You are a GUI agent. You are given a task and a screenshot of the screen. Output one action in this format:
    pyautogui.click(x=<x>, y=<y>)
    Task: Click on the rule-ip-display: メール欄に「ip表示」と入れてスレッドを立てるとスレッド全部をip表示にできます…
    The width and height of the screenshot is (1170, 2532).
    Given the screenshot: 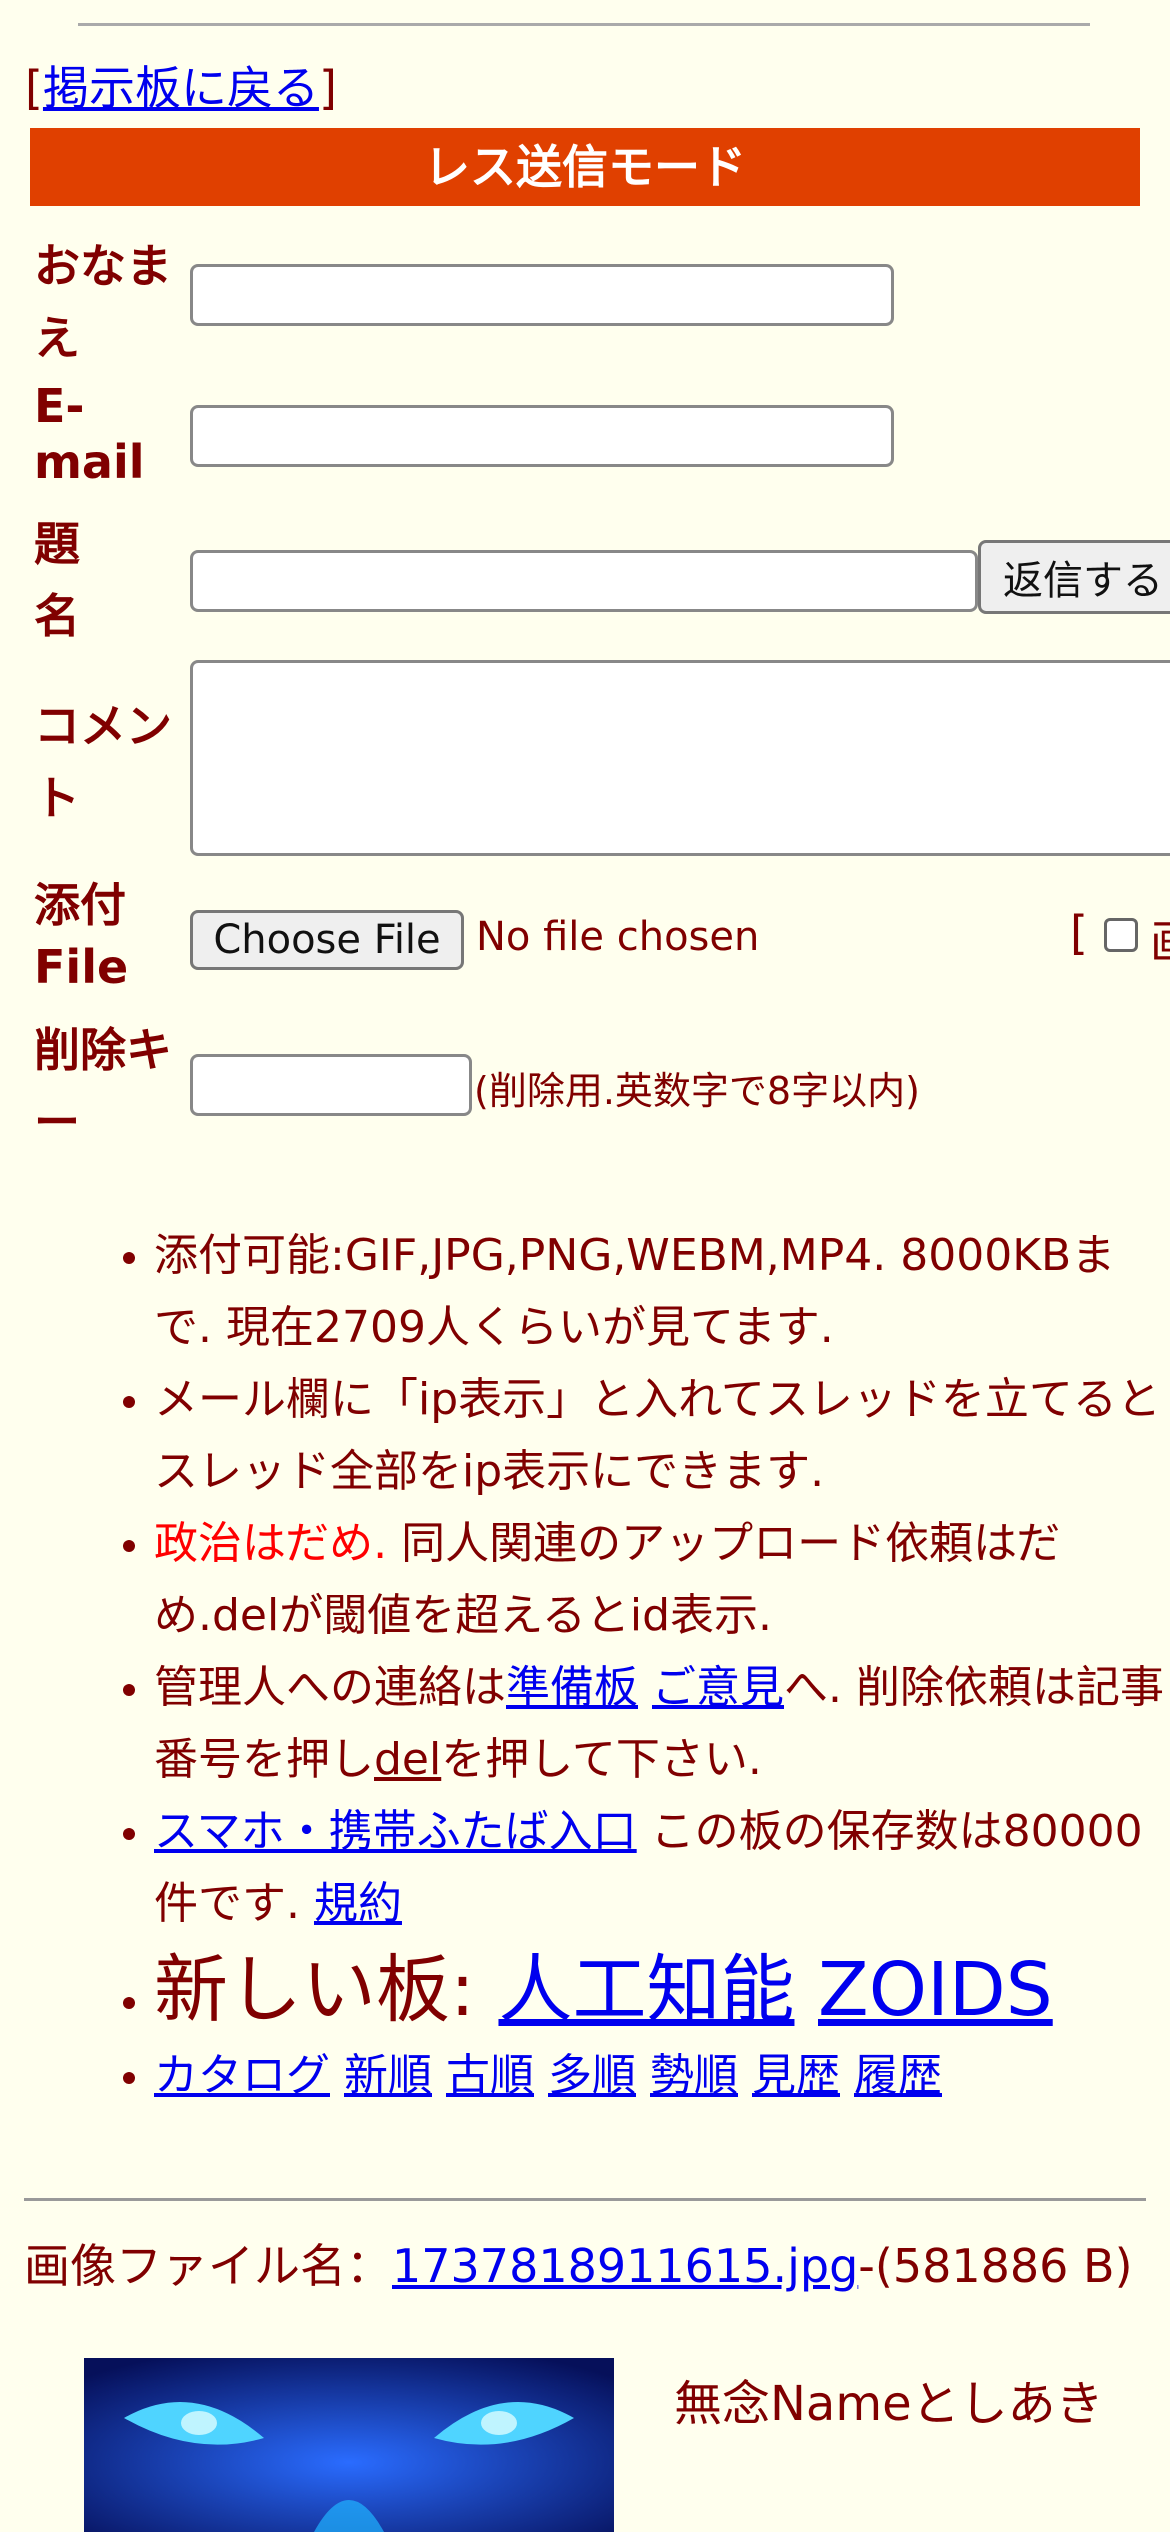 What is the action you would take?
    pyautogui.click(x=662, y=1436)
    